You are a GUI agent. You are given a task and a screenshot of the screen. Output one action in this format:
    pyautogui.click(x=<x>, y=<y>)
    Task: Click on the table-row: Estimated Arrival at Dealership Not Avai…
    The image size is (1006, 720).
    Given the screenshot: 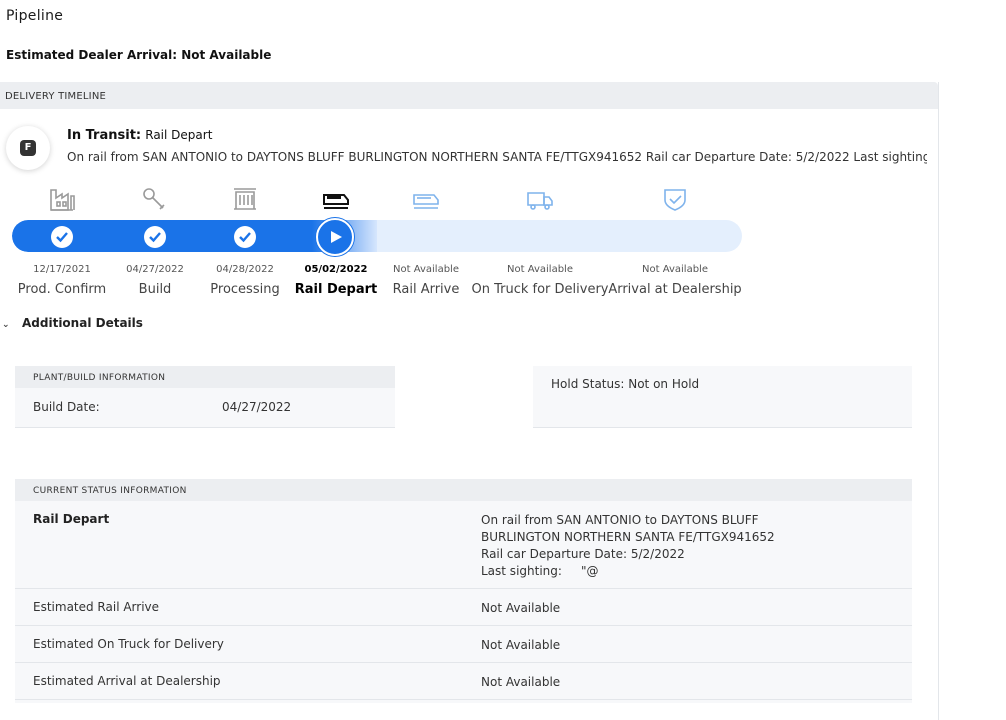 What is the action you would take?
    pyautogui.click(x=463, y=681)
    